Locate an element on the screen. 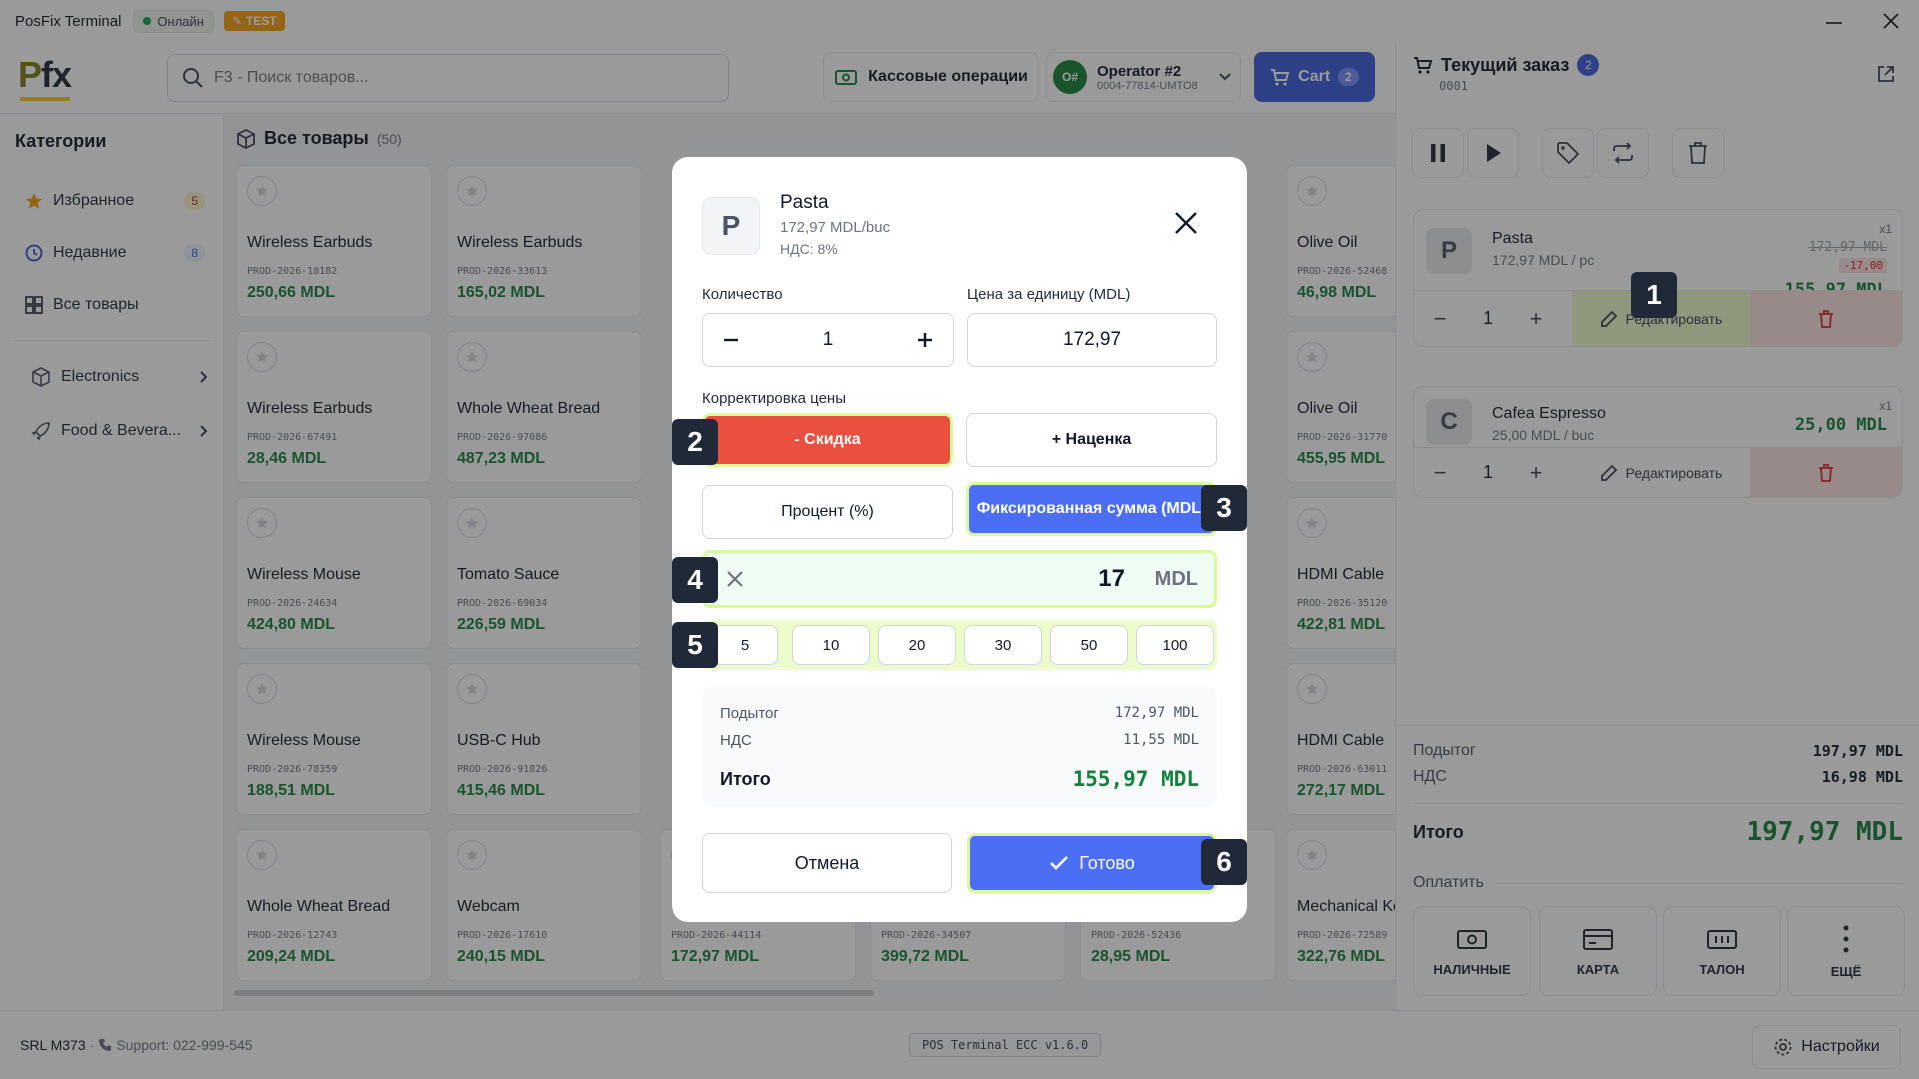 The image size is (1919, 1079). percent-mode-toggle: Процент (%) is located at coordinates (827, 512).